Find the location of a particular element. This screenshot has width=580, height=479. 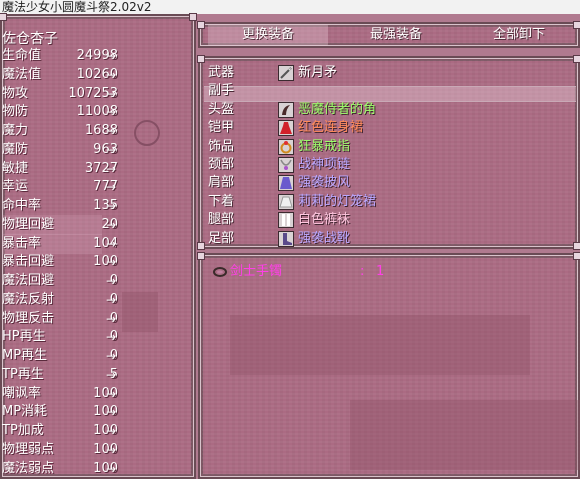

slot-label: 足部 is located at coordinates (221, 238).